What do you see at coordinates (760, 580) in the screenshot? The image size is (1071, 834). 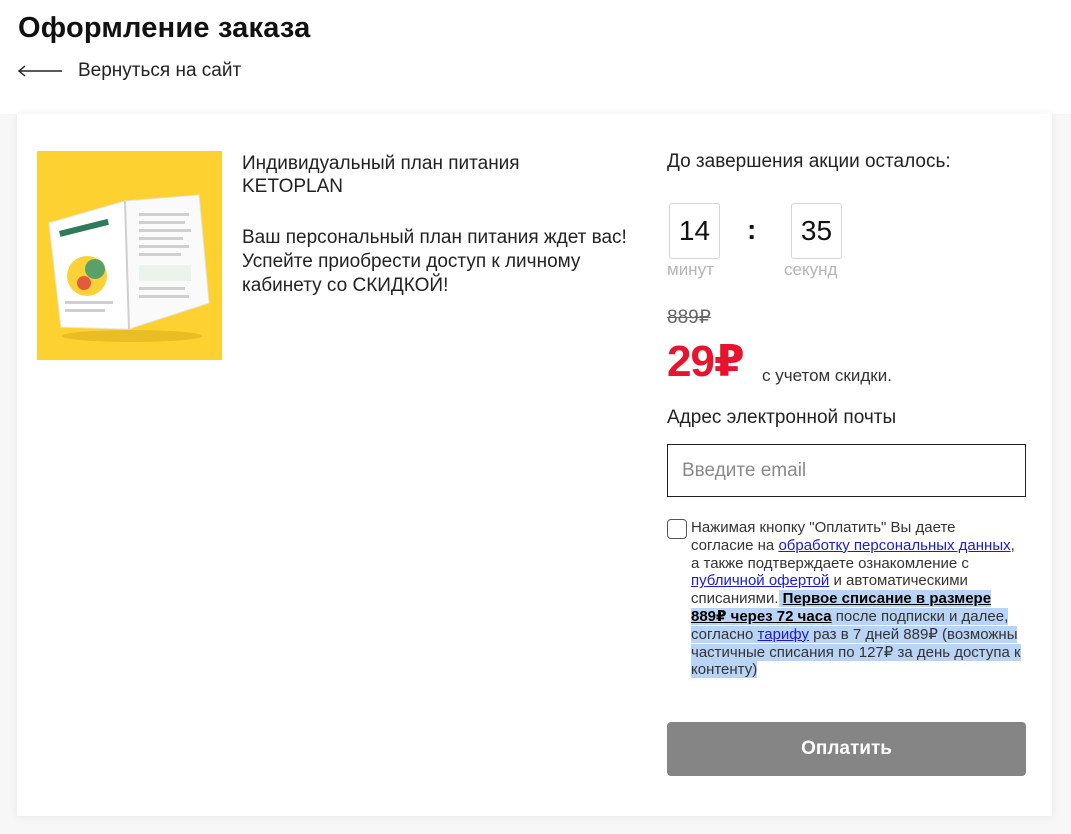 I see `public-offer-link: публичной офертой` at bounding box center [760, 580].